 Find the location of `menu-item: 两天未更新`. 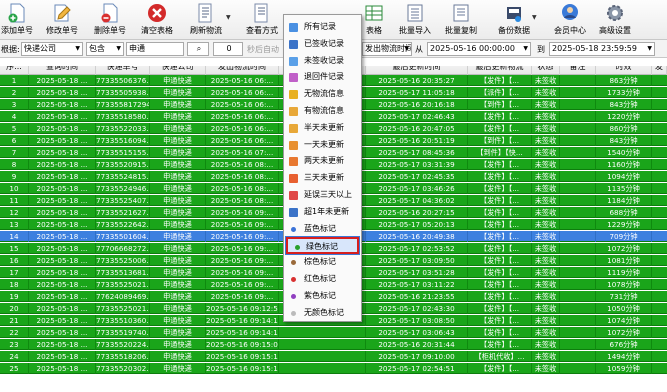

menu-item: 两天未更新 is located at coordinates (322, 161).